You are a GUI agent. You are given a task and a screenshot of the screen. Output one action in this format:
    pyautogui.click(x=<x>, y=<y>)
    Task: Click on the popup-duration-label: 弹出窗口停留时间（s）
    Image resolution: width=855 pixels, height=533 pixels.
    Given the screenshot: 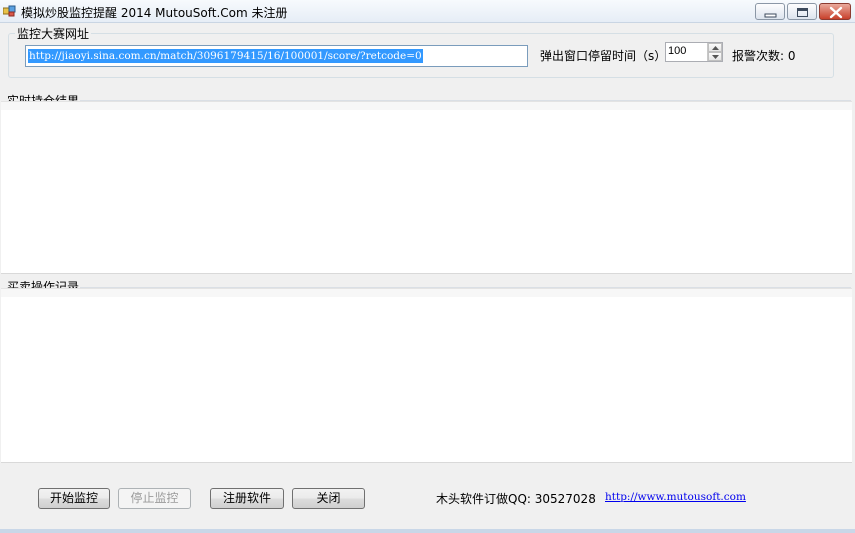 What is the action you would take?
    pyautogui.click(x=603, y=56)
    